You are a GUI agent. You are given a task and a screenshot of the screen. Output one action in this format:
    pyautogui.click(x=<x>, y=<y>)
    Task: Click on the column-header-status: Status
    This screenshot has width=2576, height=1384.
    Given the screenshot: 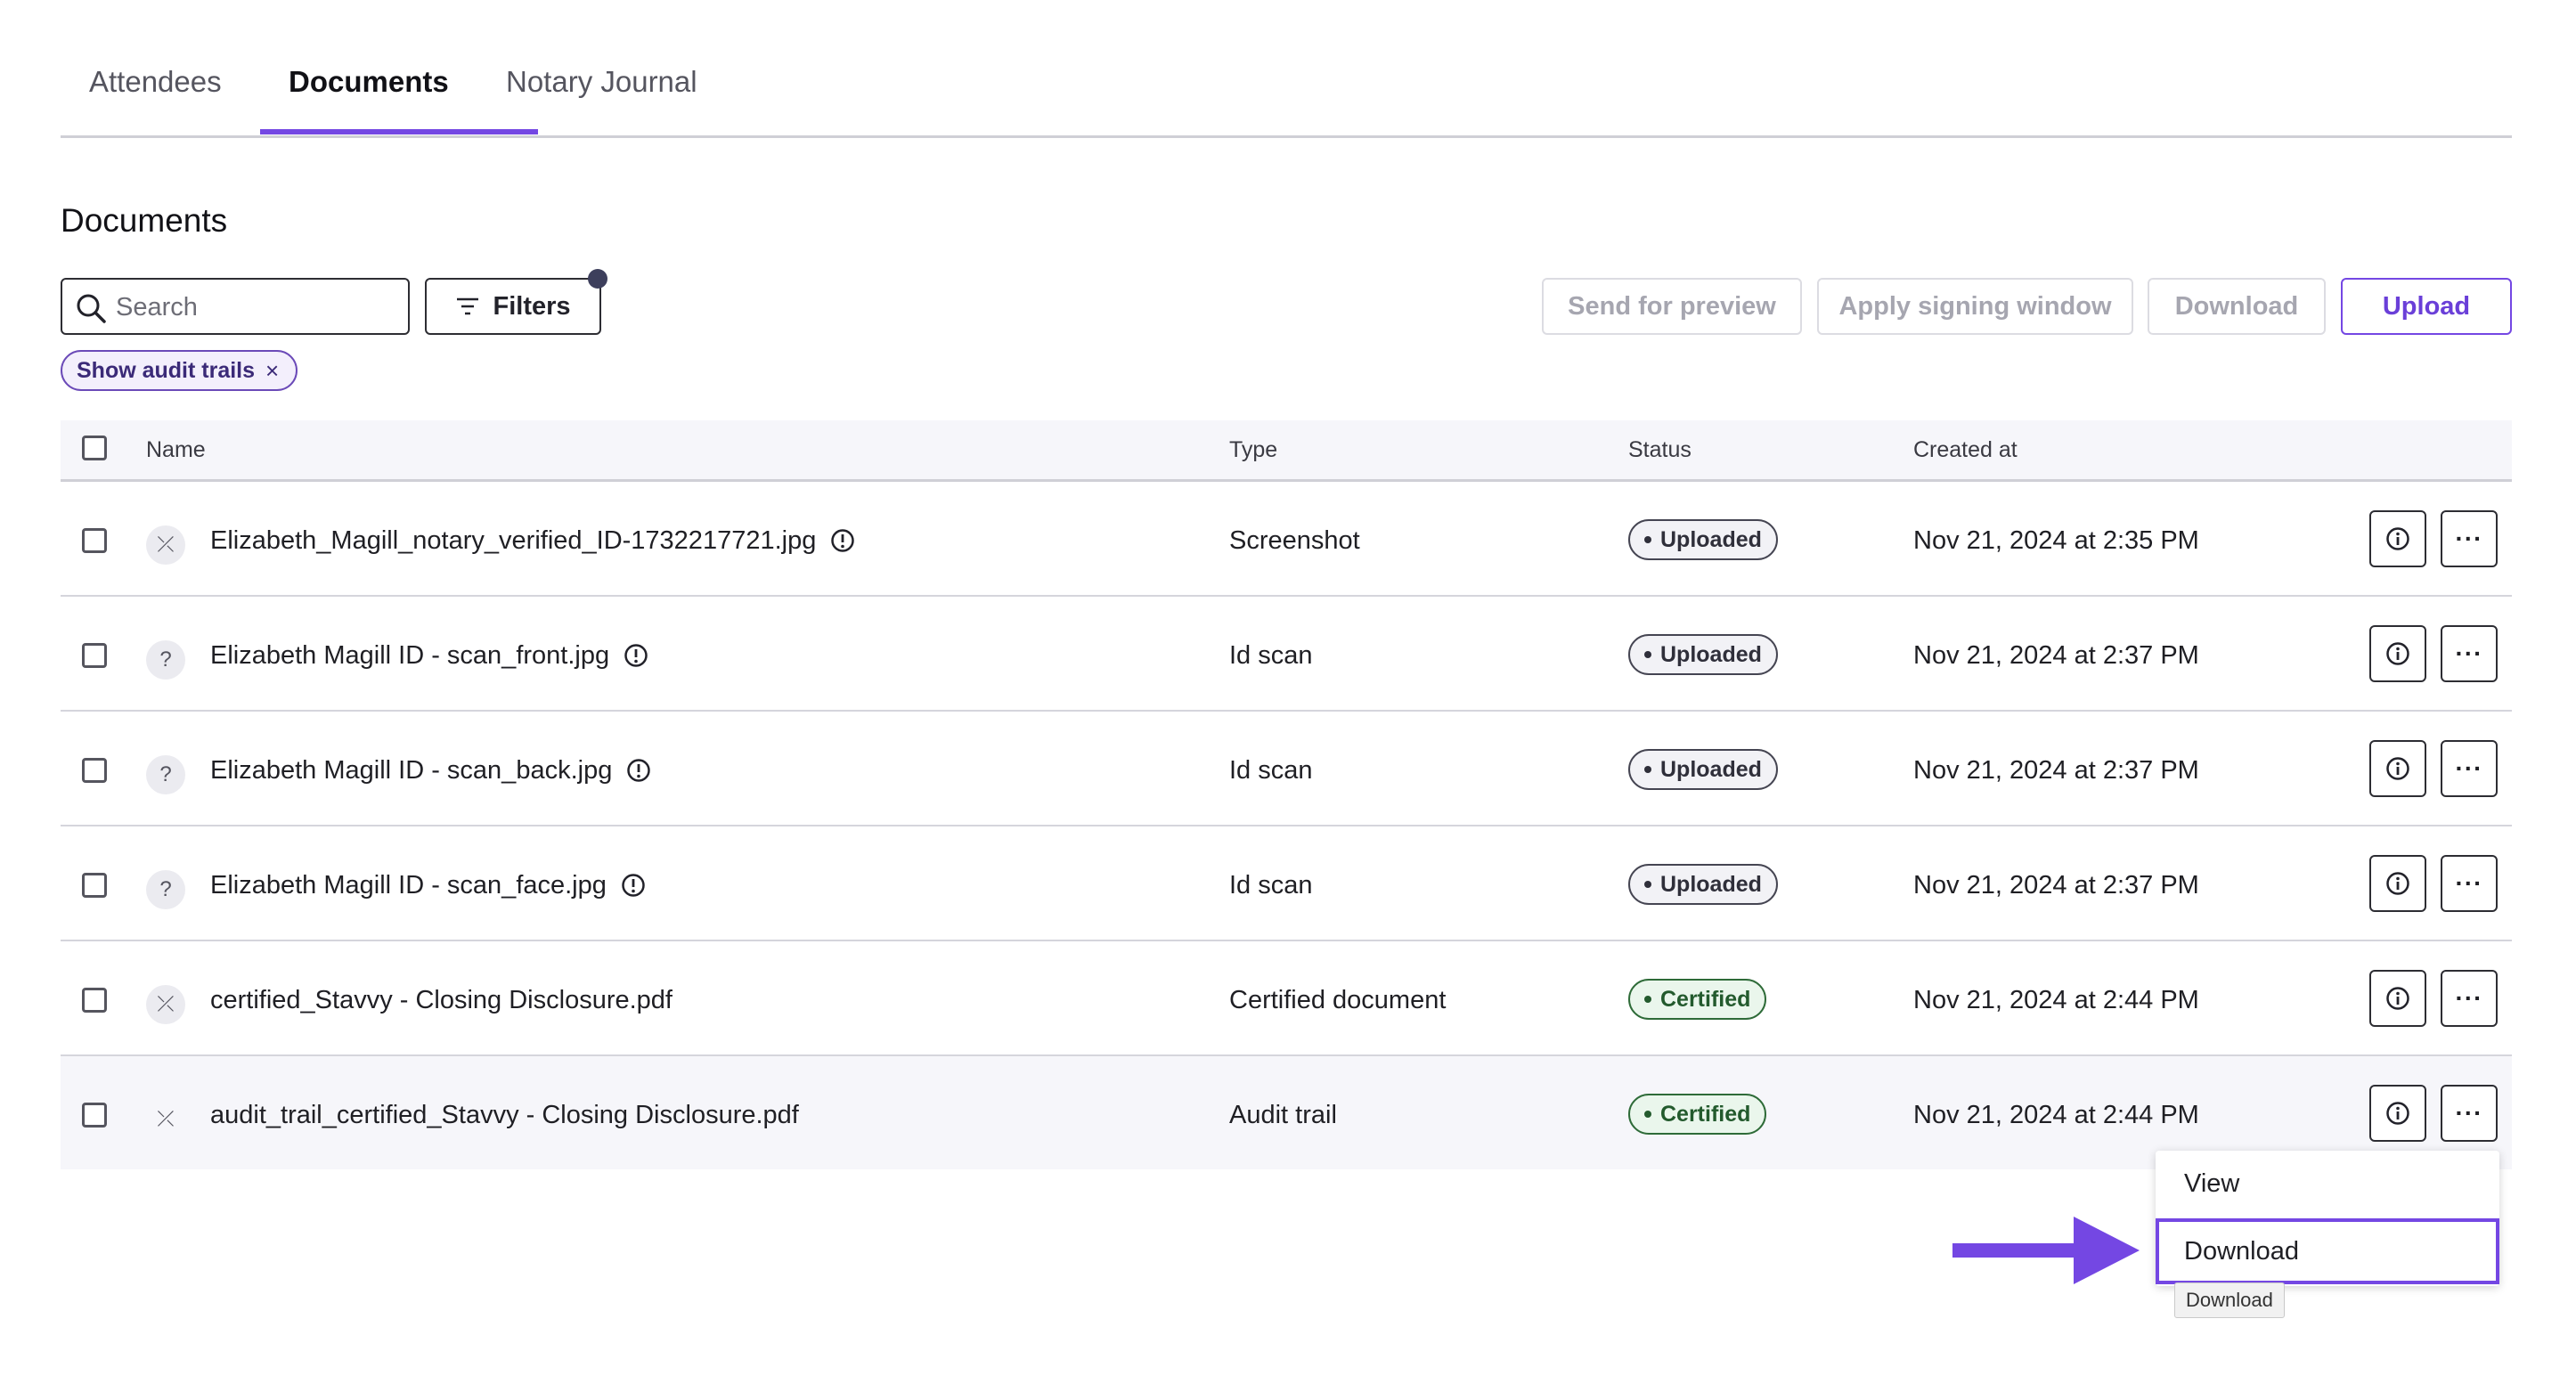 What is the action you would take?
    pyautogui.click(x=1660, y=449)
    